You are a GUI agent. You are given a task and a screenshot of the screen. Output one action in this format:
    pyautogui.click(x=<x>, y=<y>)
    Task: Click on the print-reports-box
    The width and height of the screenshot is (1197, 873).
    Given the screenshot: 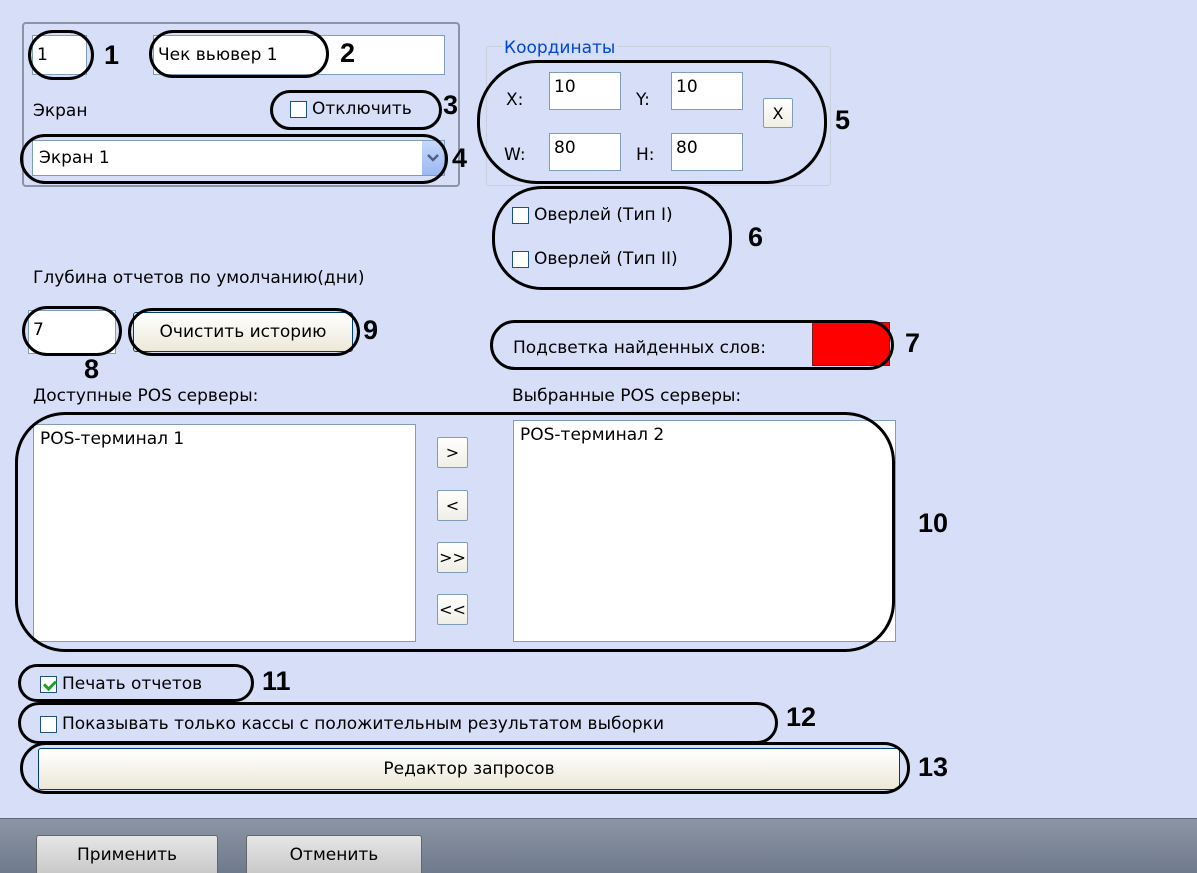 What is the action you would take?
    pyautogui.click(x=48, y=684)
    